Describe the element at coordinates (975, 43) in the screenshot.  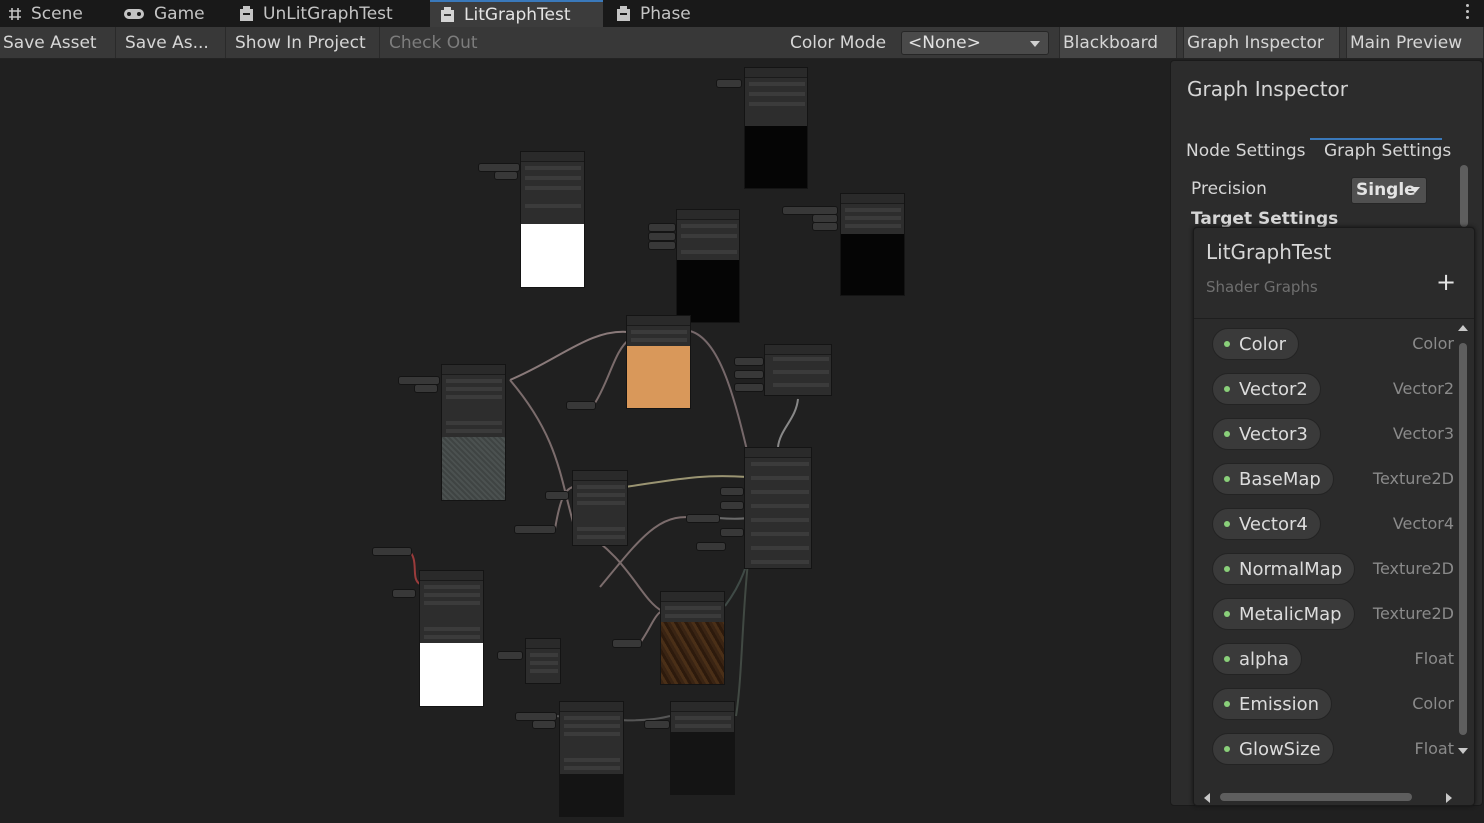
I see `color-mode-dropdown: <None>` at that location.